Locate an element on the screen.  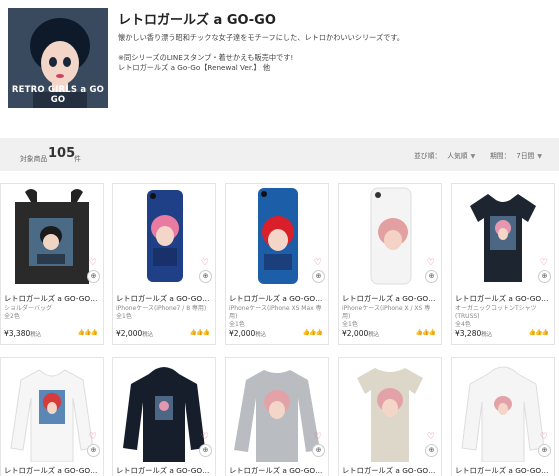
shop-desc-line-2: ※同シリーズのLINEスタンプ・着せかえも販売中です! is located at coordinates (206, 57).